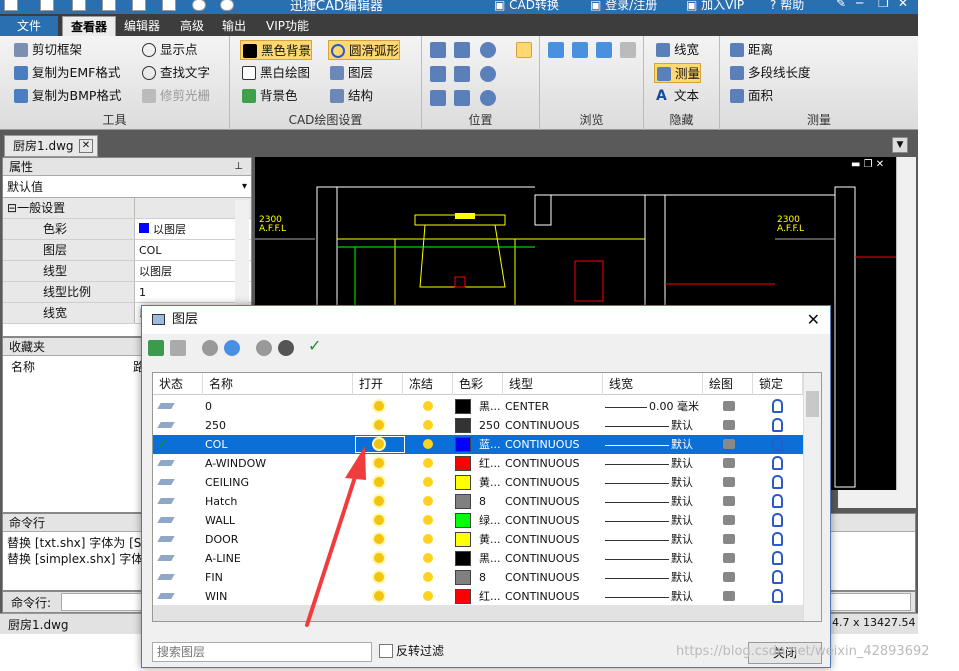 The height and width of the screenshot is (671, 959). Describe the element at coordinates (553, 384) in the screenshot. I see `col-linetype: 线型` at that location.